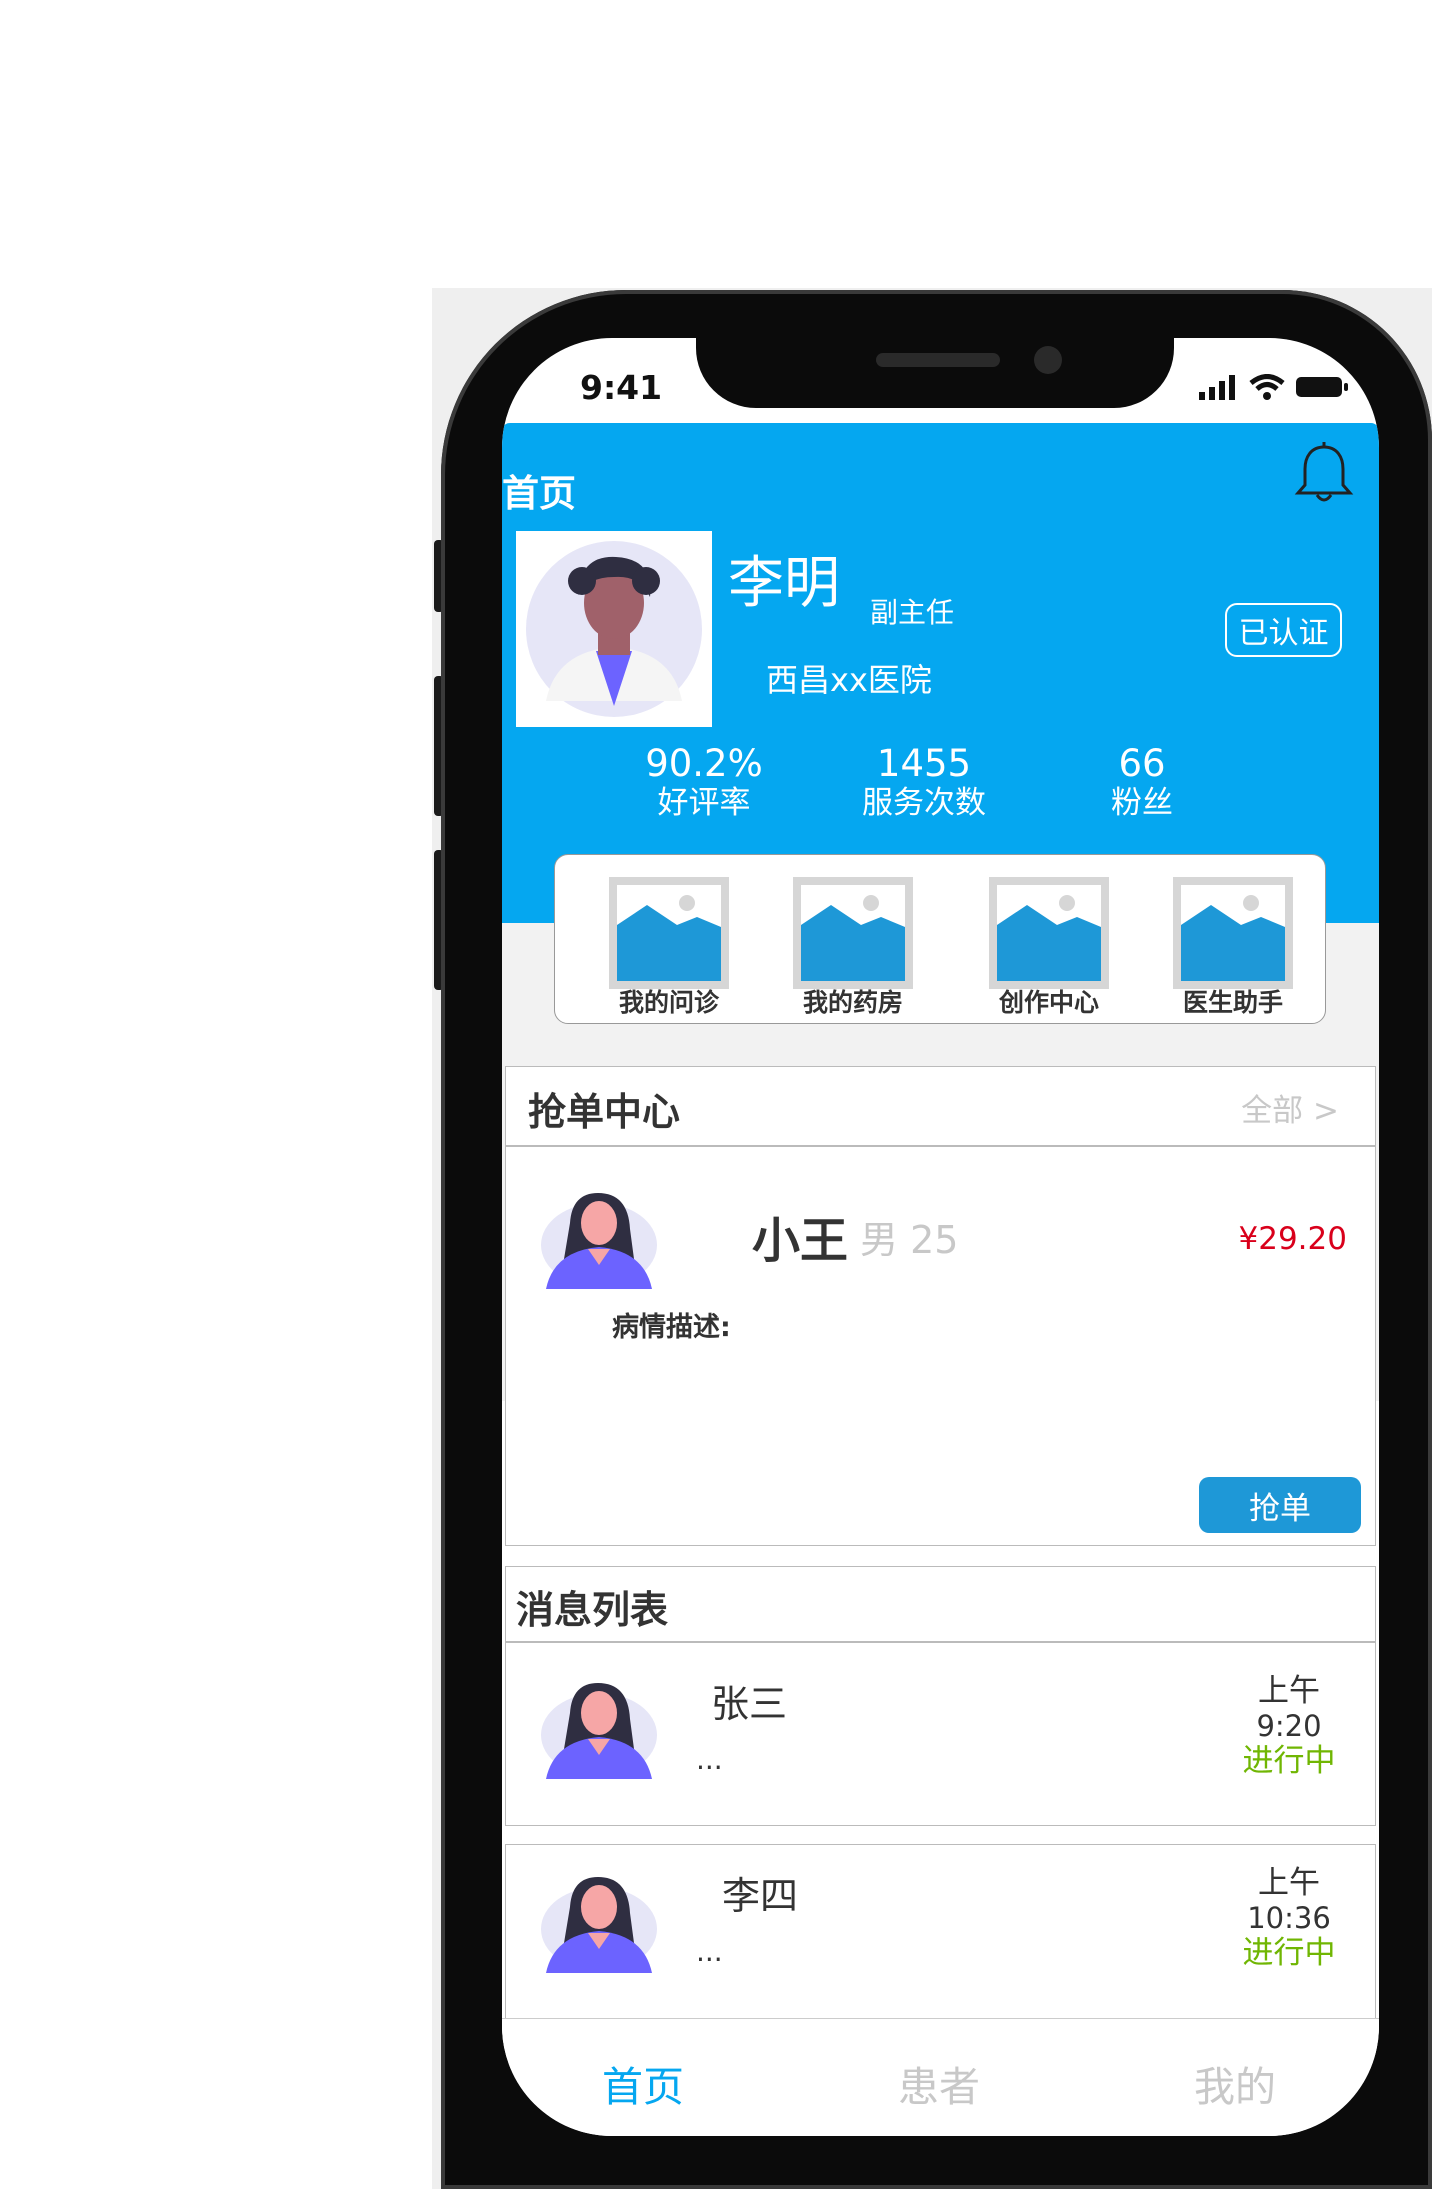 The image size is (1432, 2189). I want to click on stat-fans: 66 粉丝, so click(1142, 782).